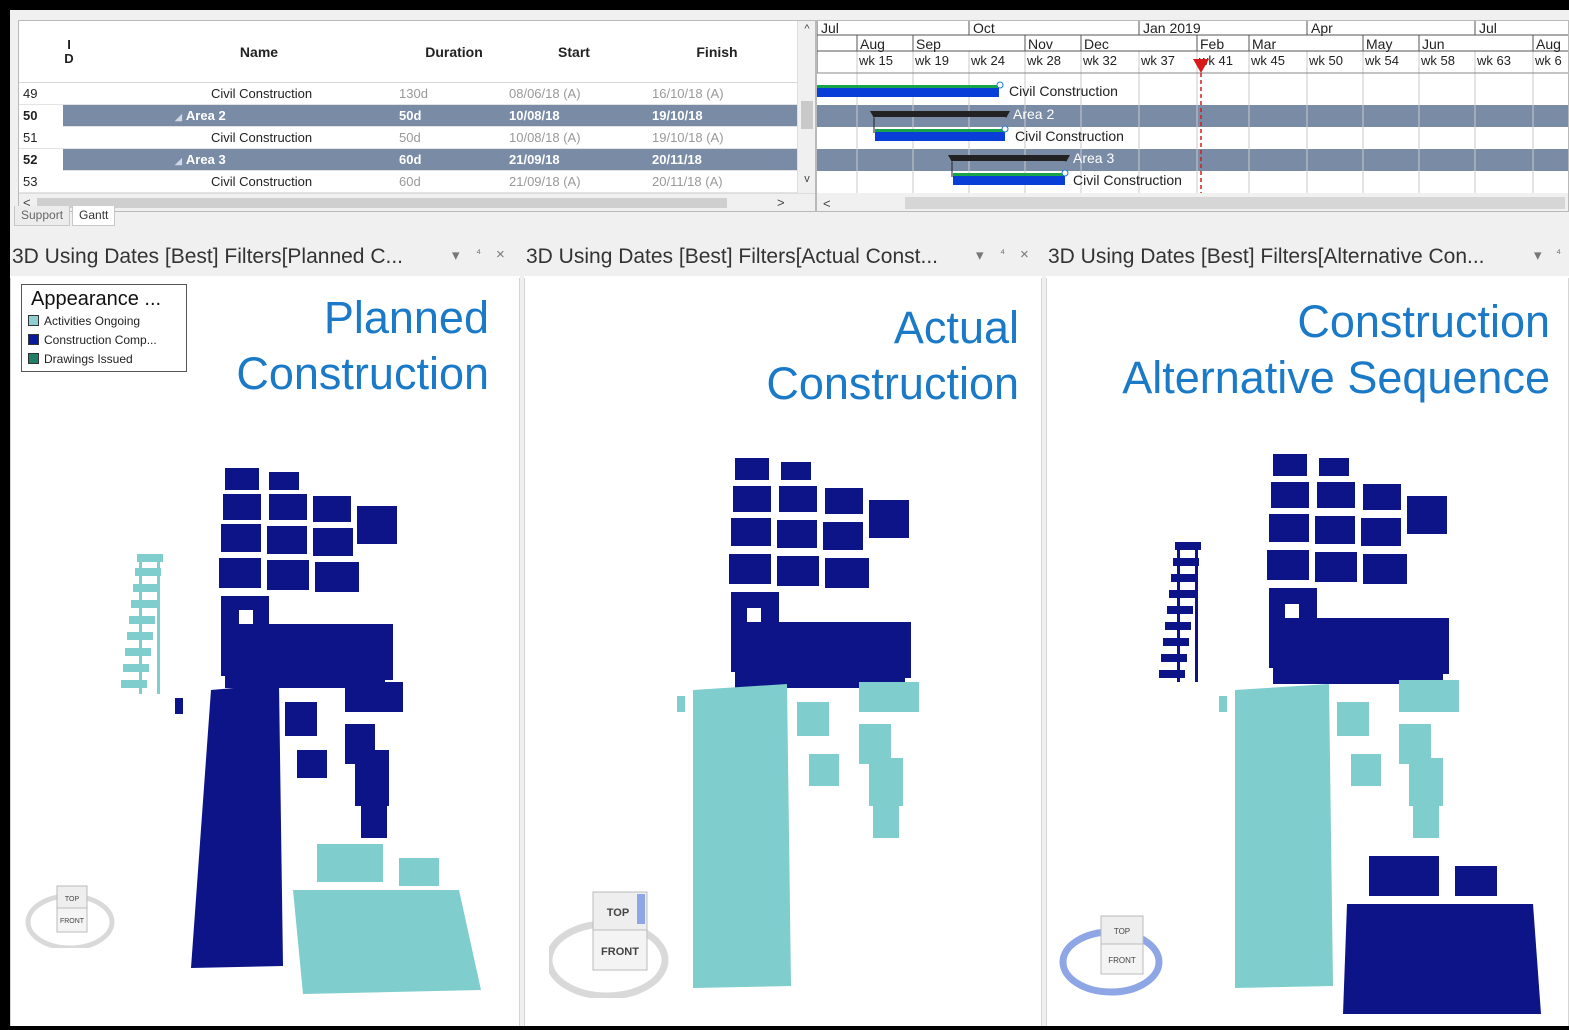  What do you see at coordinates (1157, 60) in the screenshot?
I see `timescale-week-label: wk 37` at bounding box center [1157, 60].